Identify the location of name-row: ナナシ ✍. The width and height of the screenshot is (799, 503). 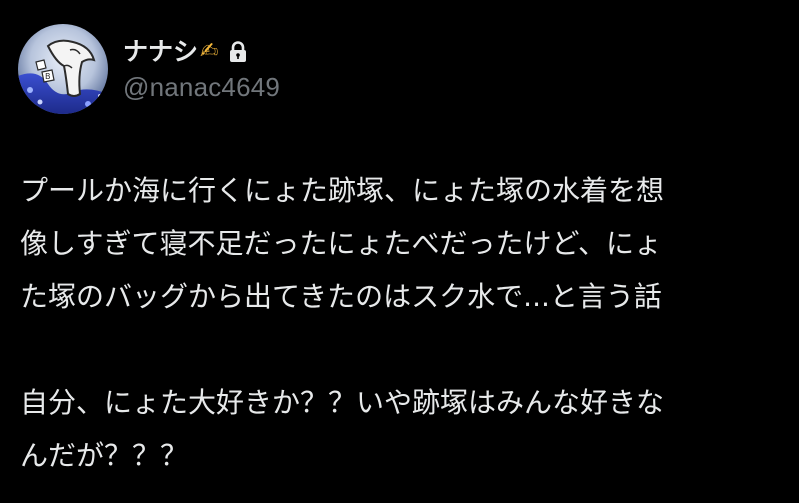
(201, 52).